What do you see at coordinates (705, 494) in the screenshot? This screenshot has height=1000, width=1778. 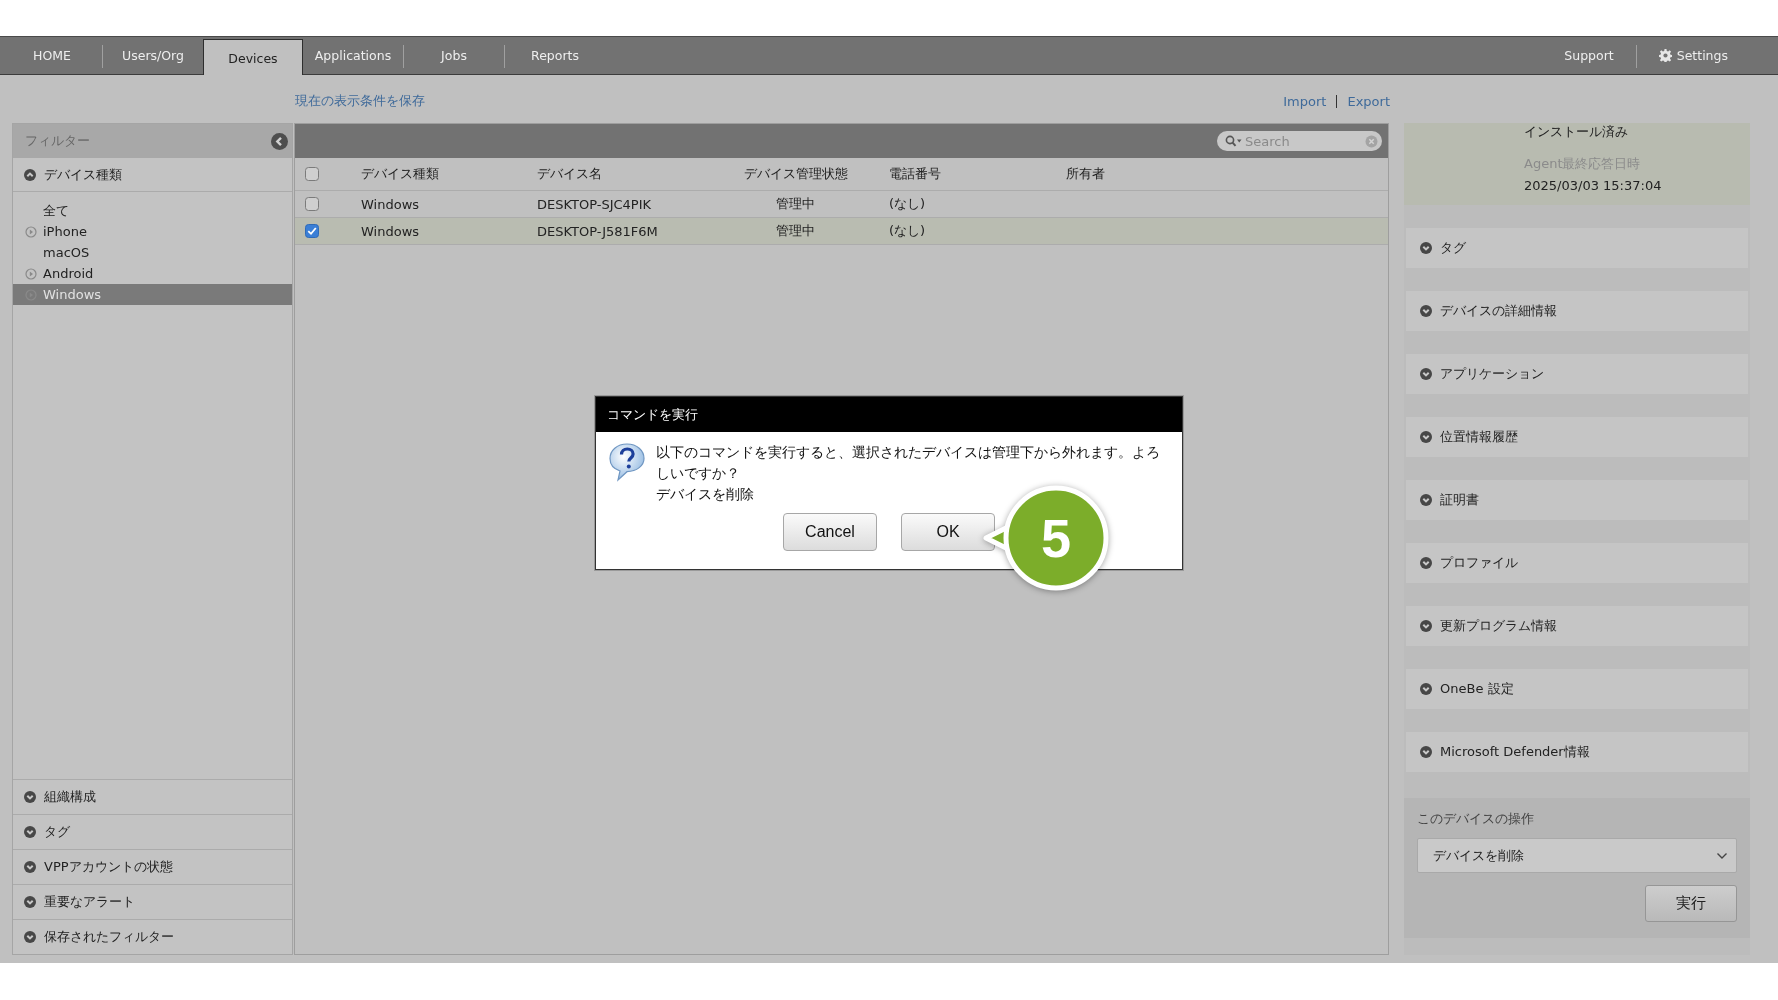 I see `command-name: デバイスを削除` at bounding box center [705, 494].